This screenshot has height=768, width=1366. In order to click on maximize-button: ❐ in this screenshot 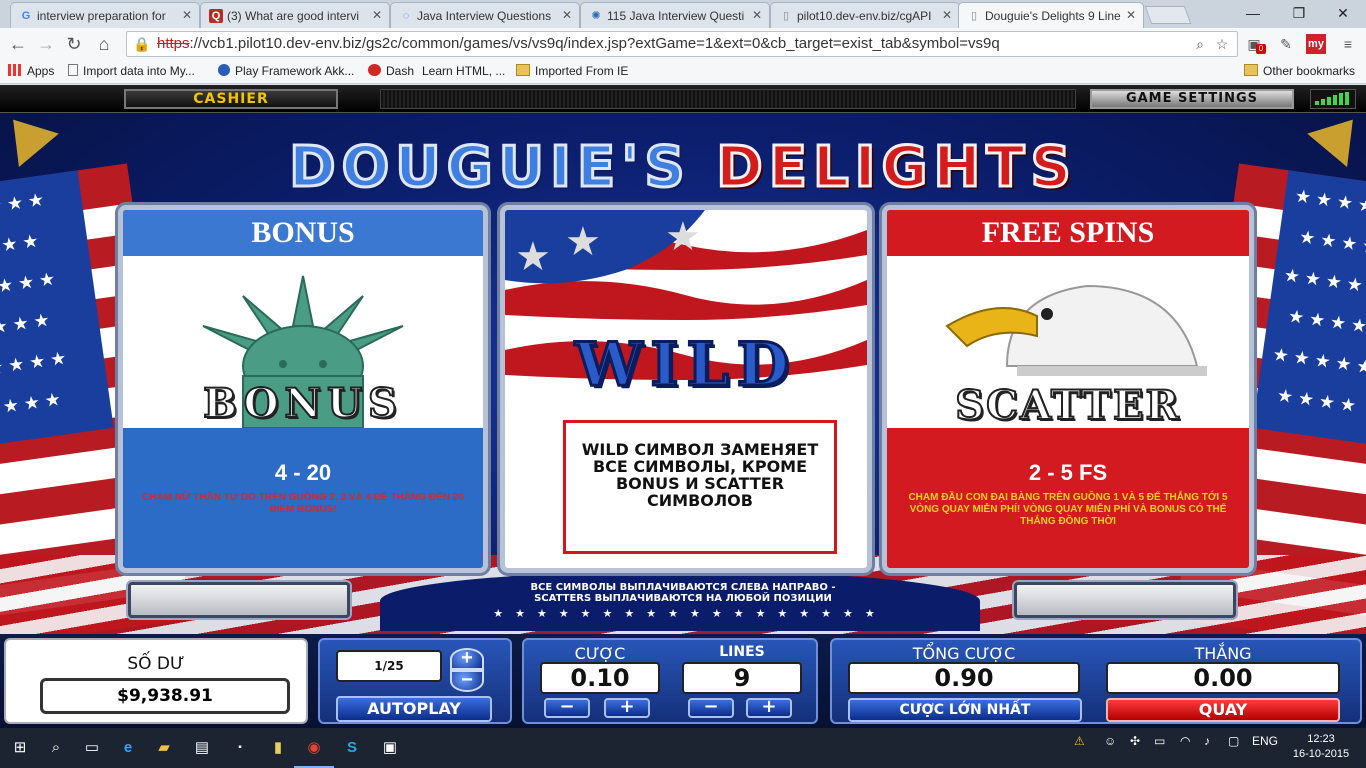, I will do `click(1299, 13)`.